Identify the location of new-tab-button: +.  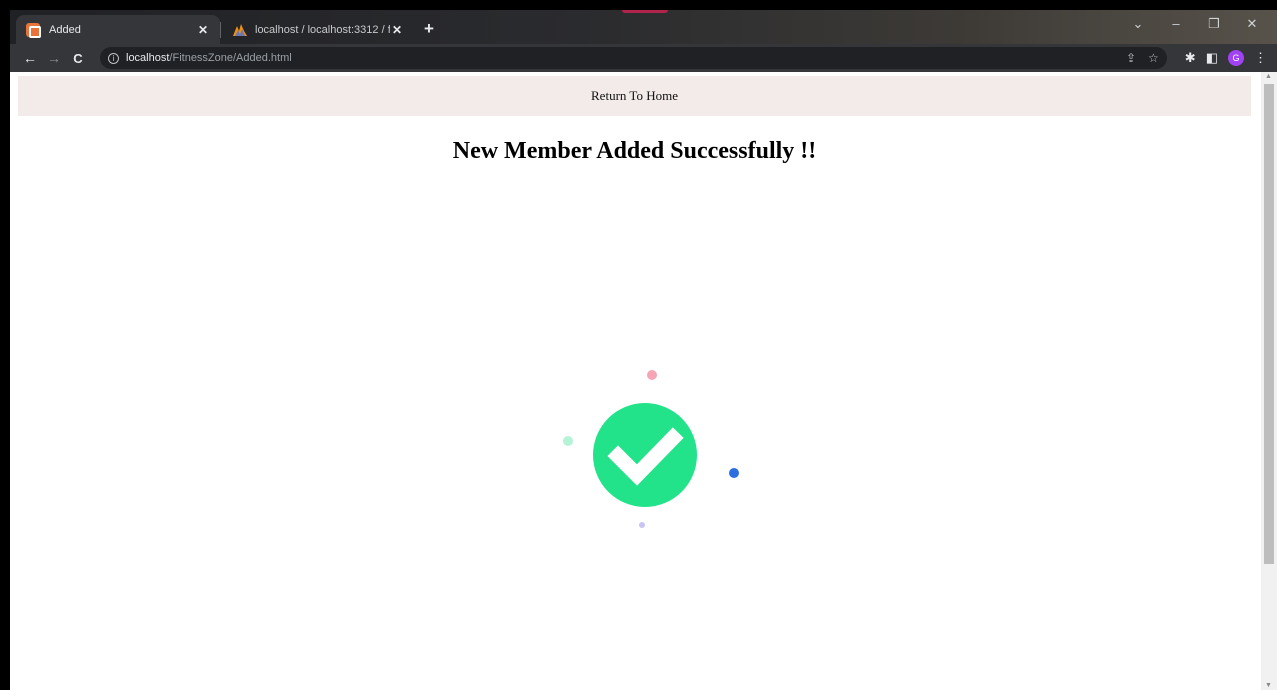
(429, 29).